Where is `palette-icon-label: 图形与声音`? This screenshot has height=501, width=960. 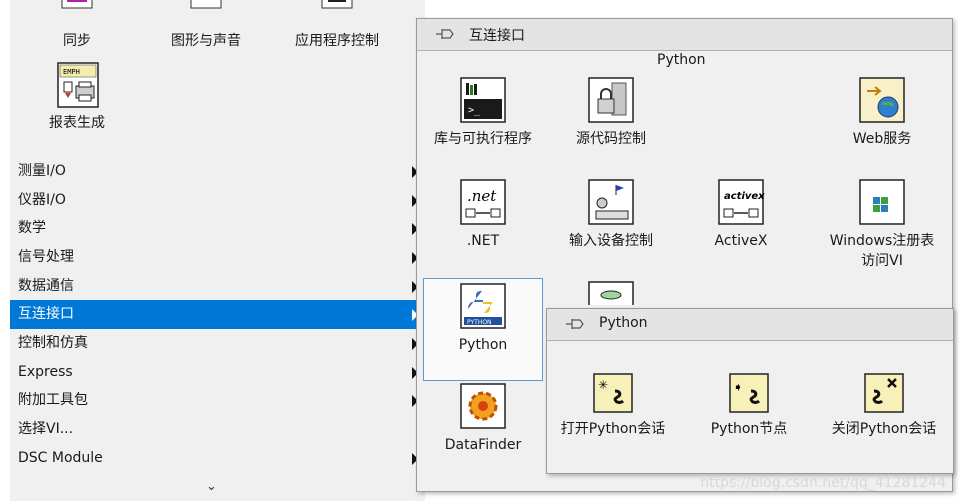 palette-icon-label: 图形与声音 is located at coordinates (206, 41).